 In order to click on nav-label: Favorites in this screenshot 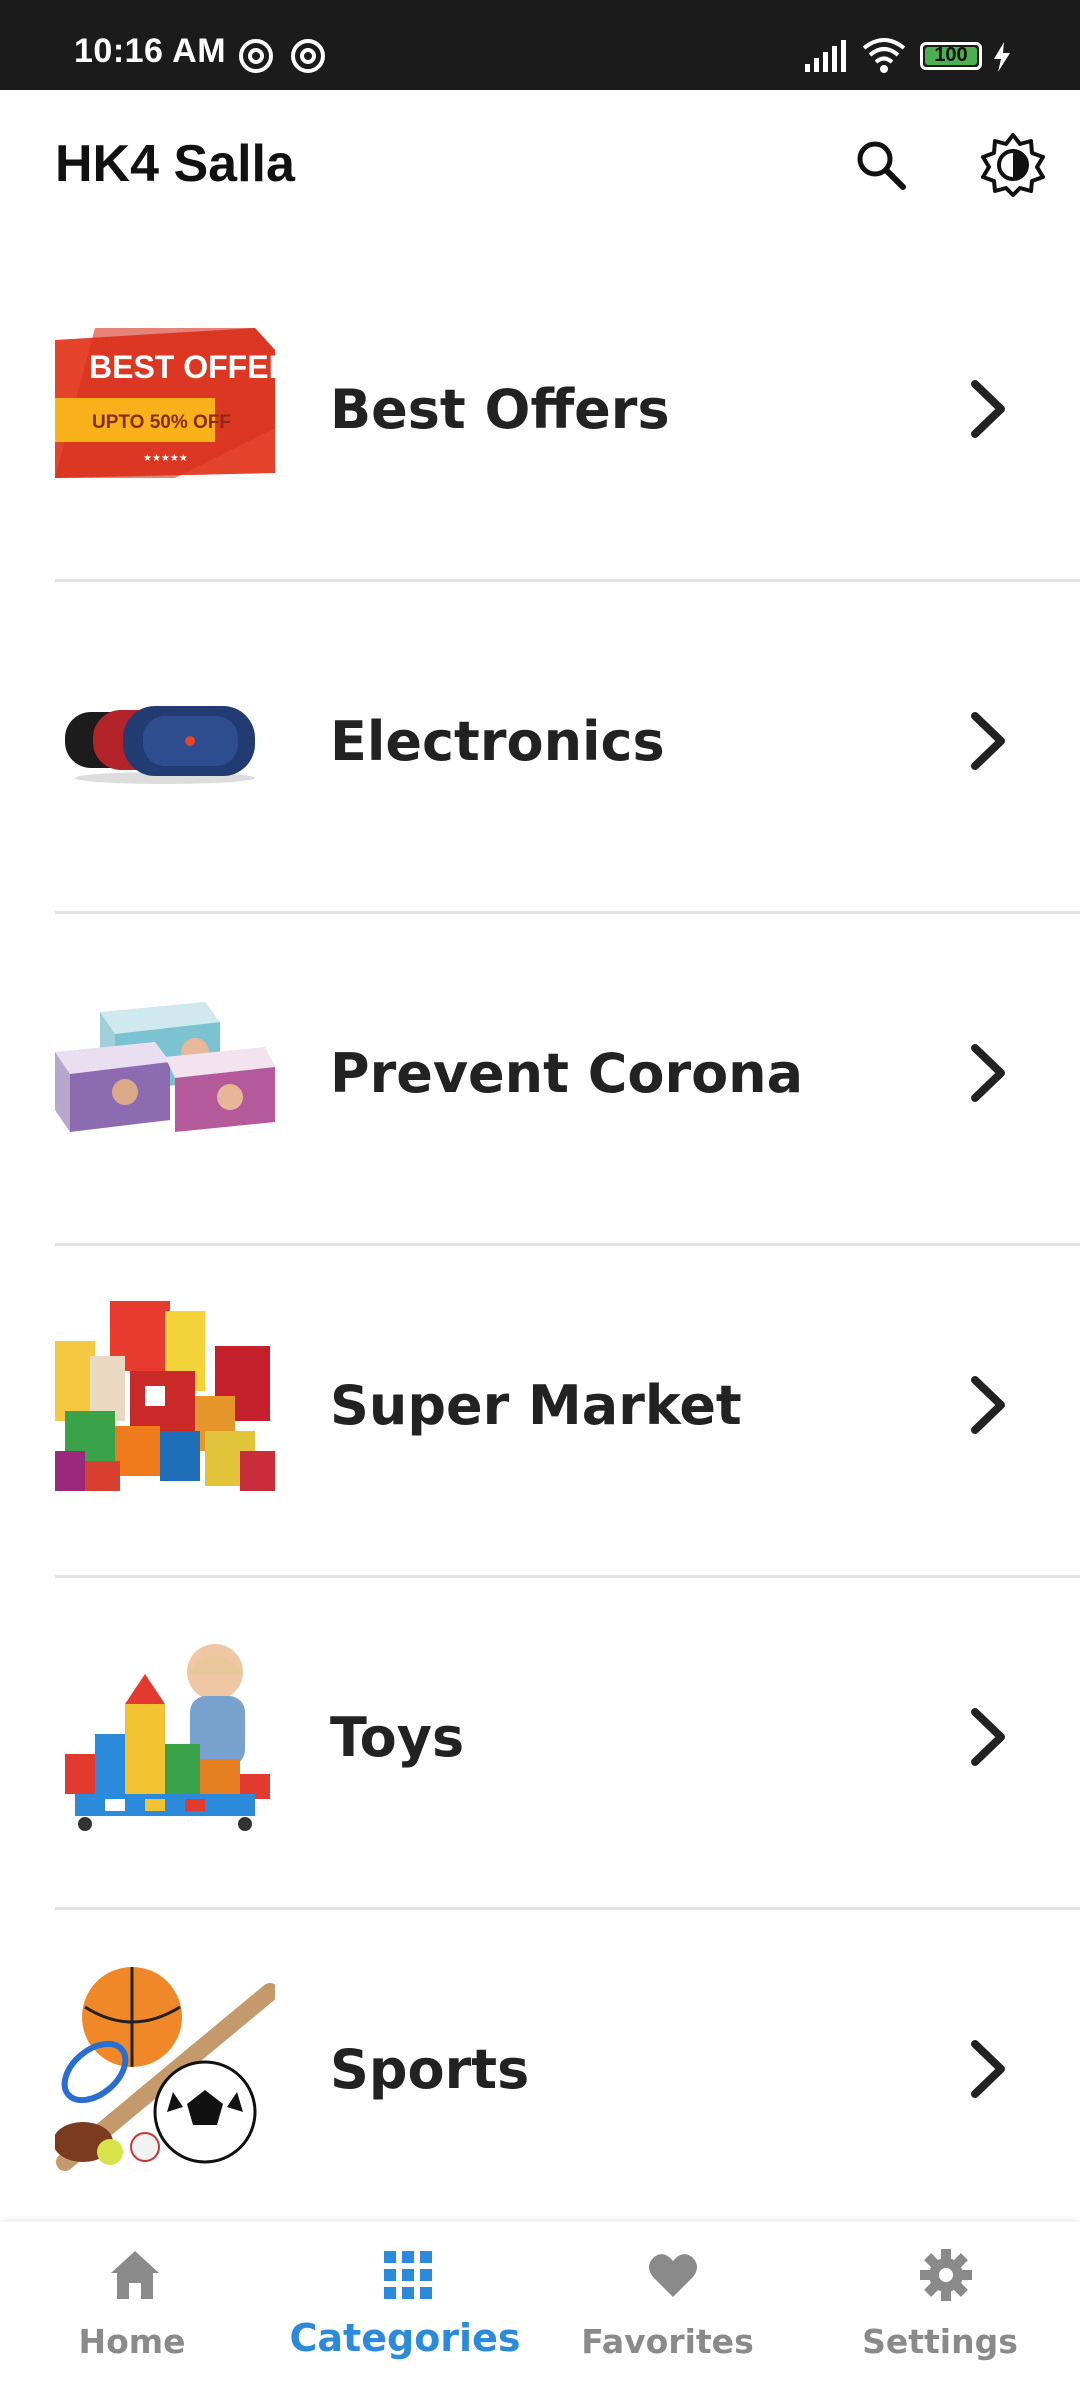, I will do `click(667, 2341)`.